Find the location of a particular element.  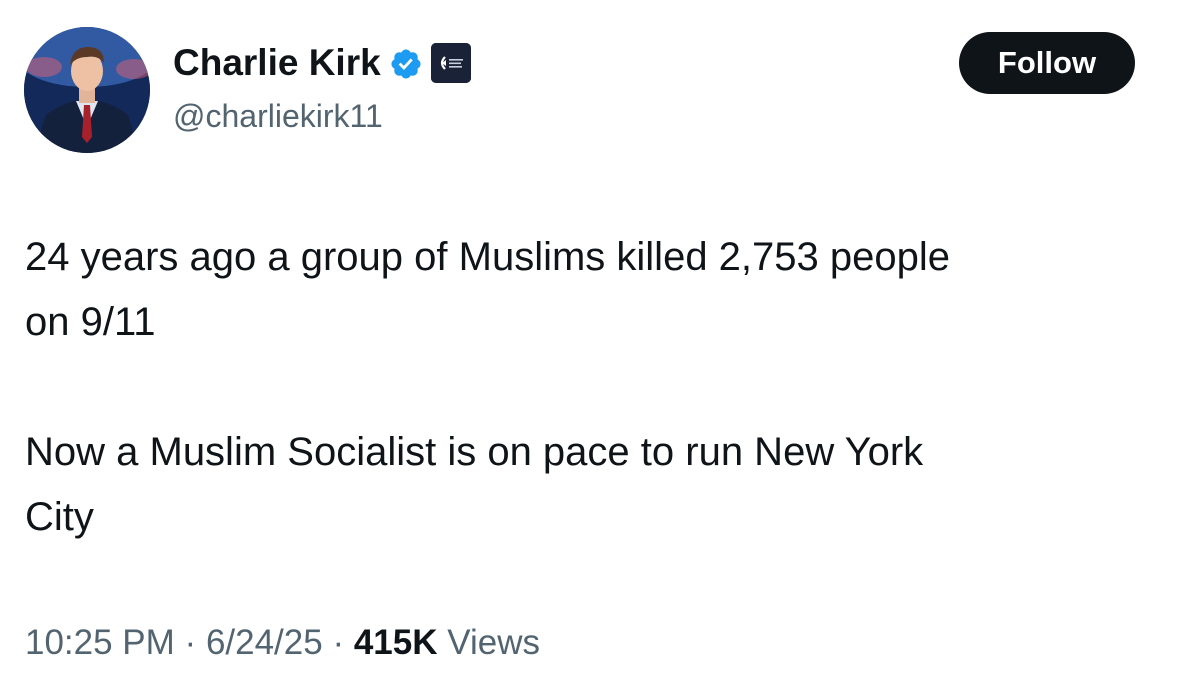

follow-button: Follow is located at coordinates (1047, 63).